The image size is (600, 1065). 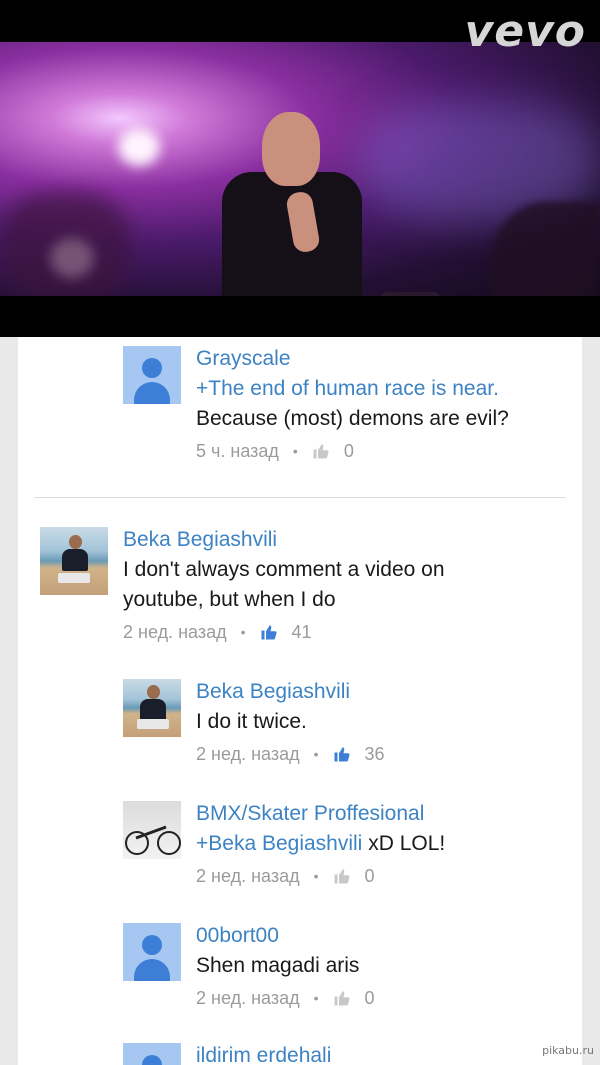 I want to click on comment-text: I do it twice., so click(x=251, y=721).